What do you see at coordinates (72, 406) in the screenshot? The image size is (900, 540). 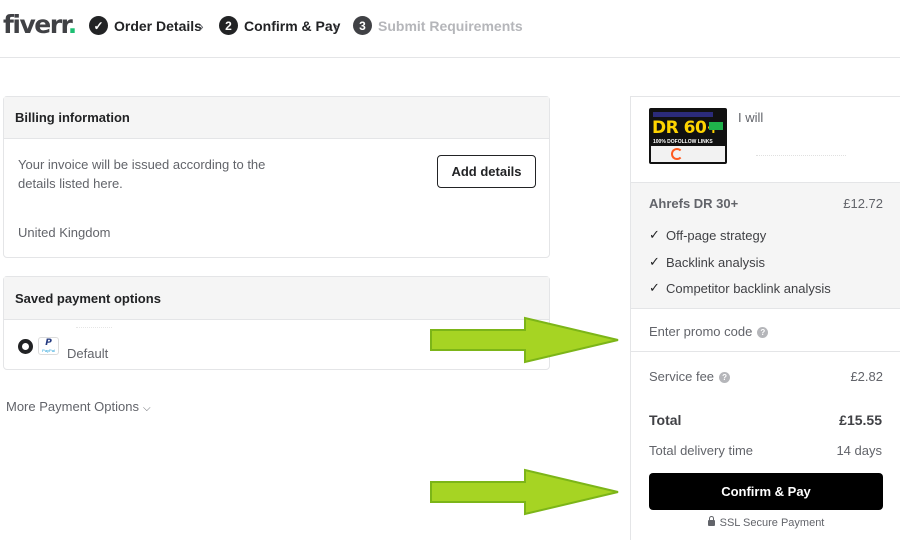 I see `more-options-label: More Payment Options` at bounding box center [72, 406].